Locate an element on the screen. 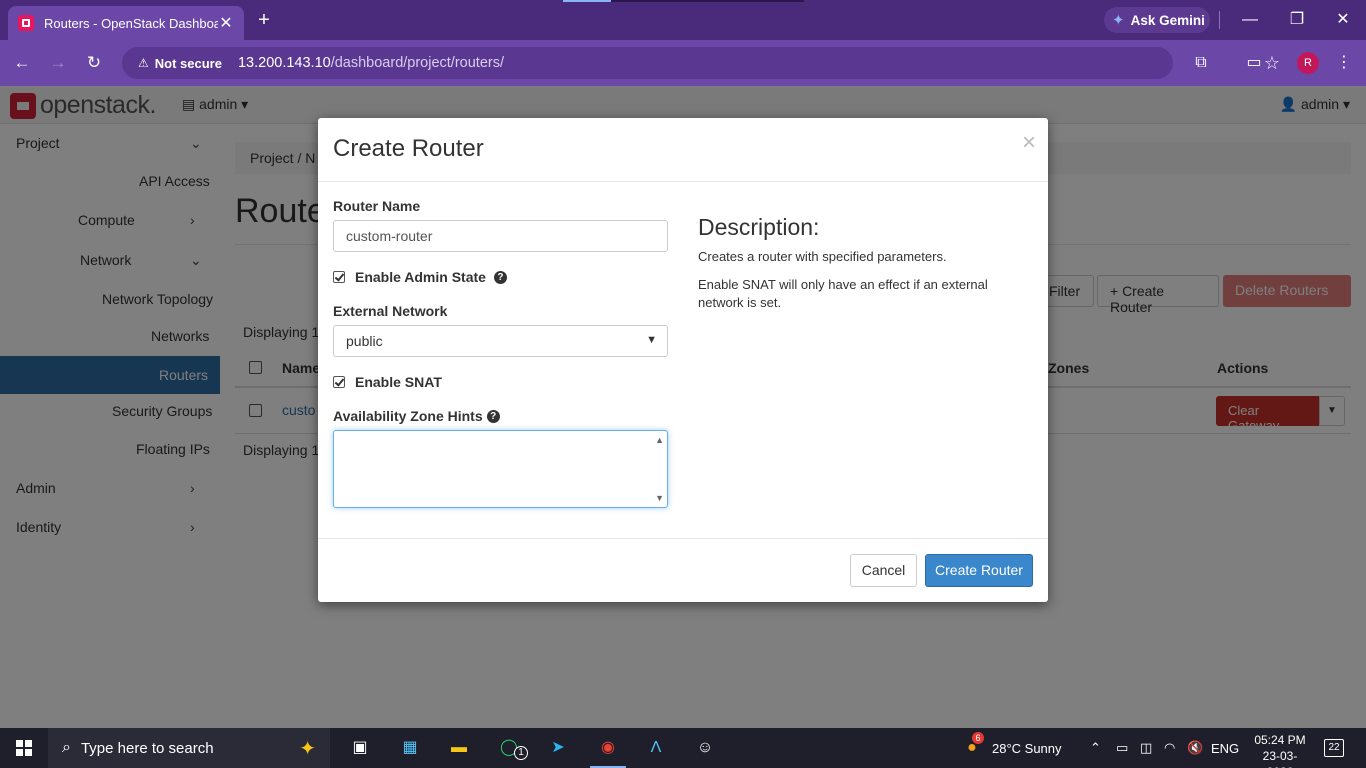 The height and width of the screenshot is (768, 1366). url-path: /dashboard/project/routers/ is located at coordinates (417, 63).